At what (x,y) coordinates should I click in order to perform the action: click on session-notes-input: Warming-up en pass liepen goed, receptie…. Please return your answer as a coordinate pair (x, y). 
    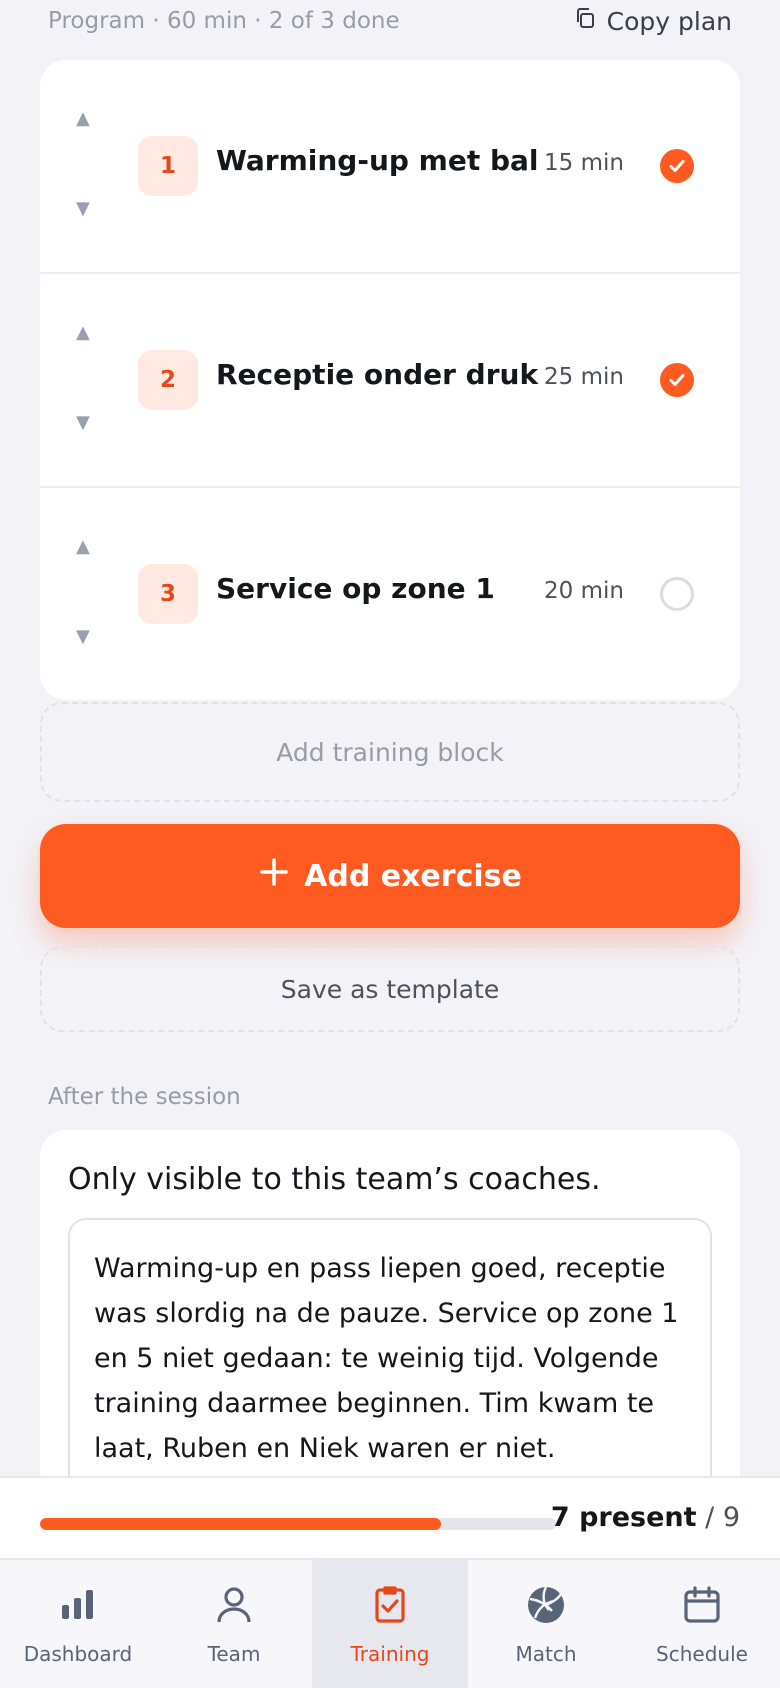
    Looking at the image, I should click on (390, 1347).